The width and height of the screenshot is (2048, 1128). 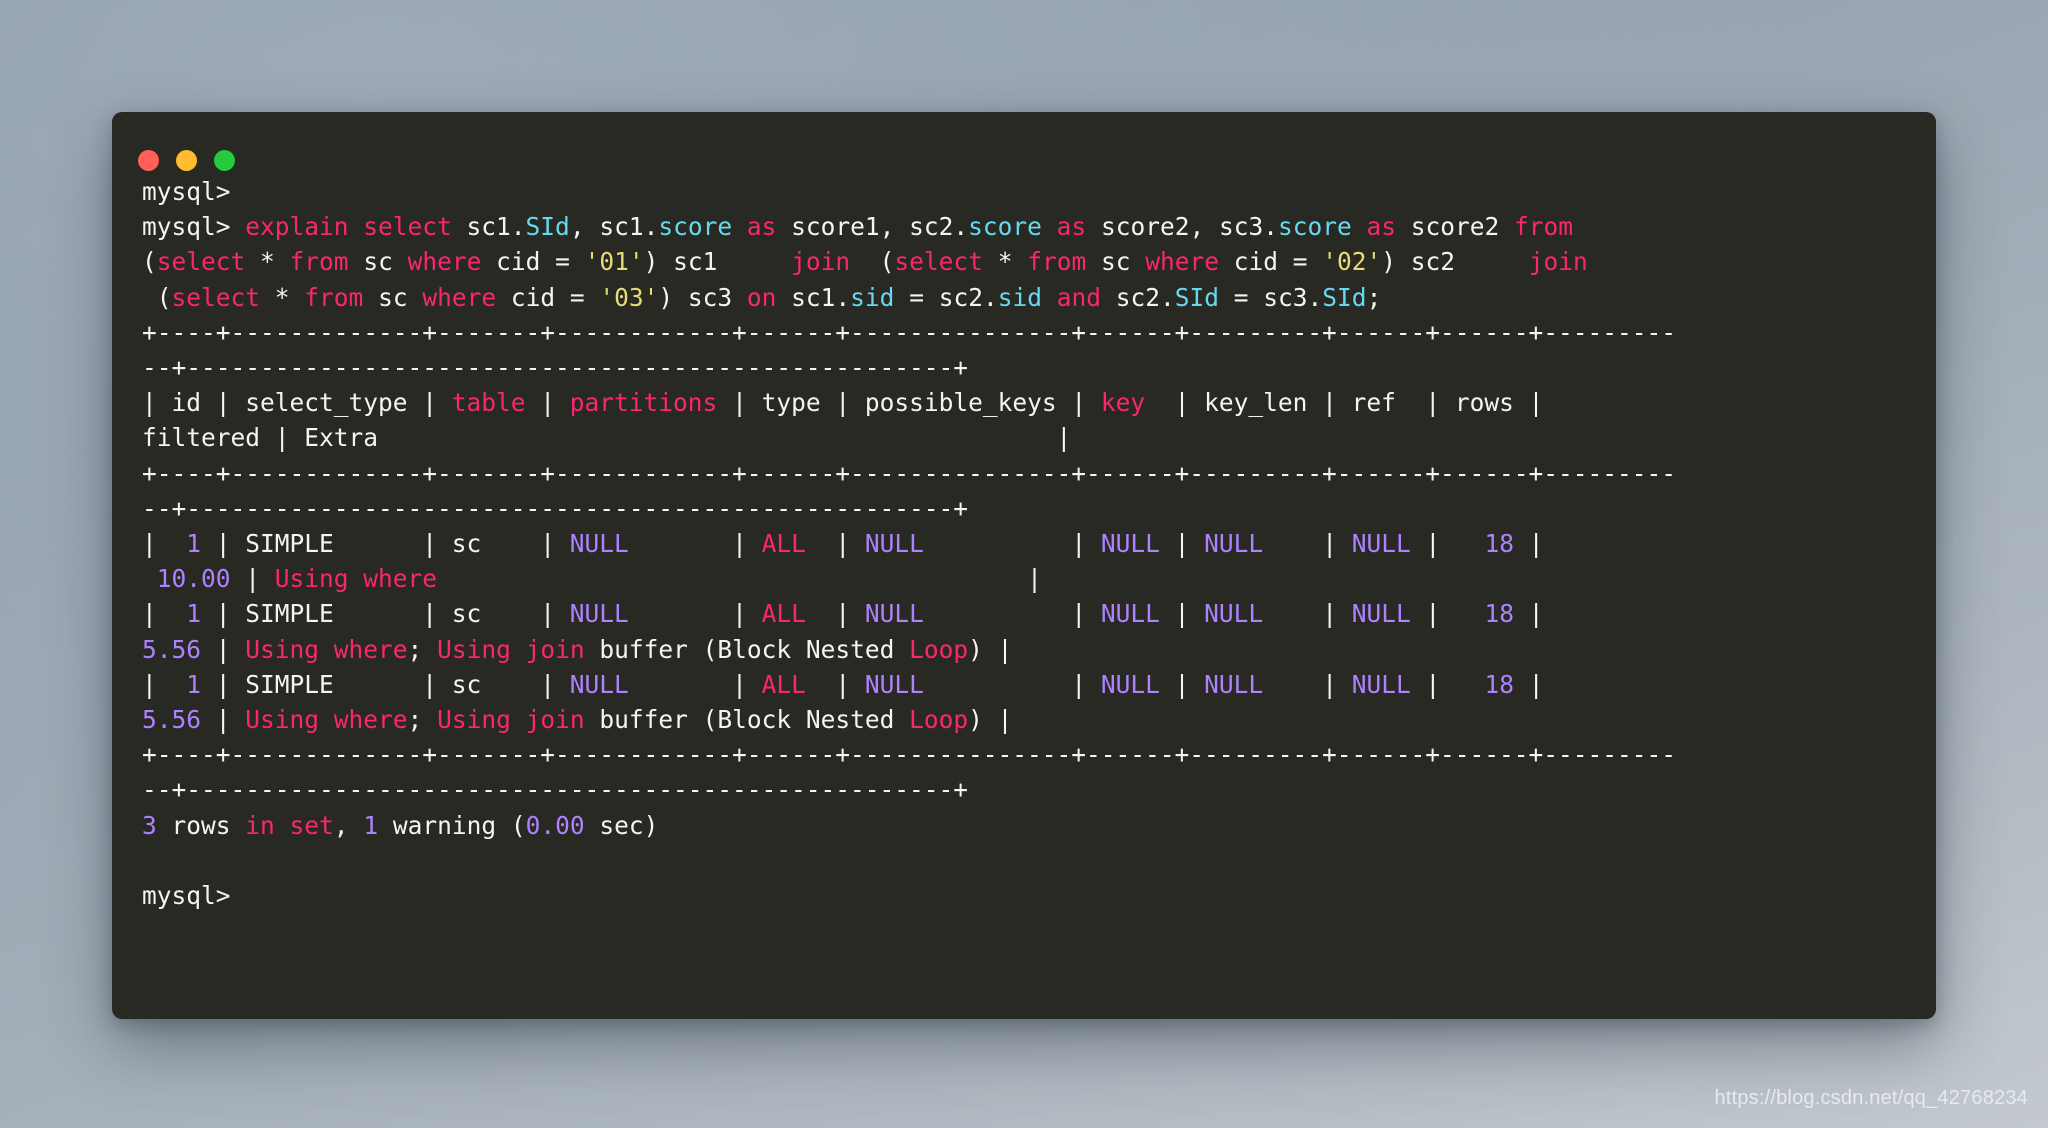 What do you see at coordinates (939, 649) in the screenshot?
I see `terminal-span: Loop` at bounding box center [939, 649].